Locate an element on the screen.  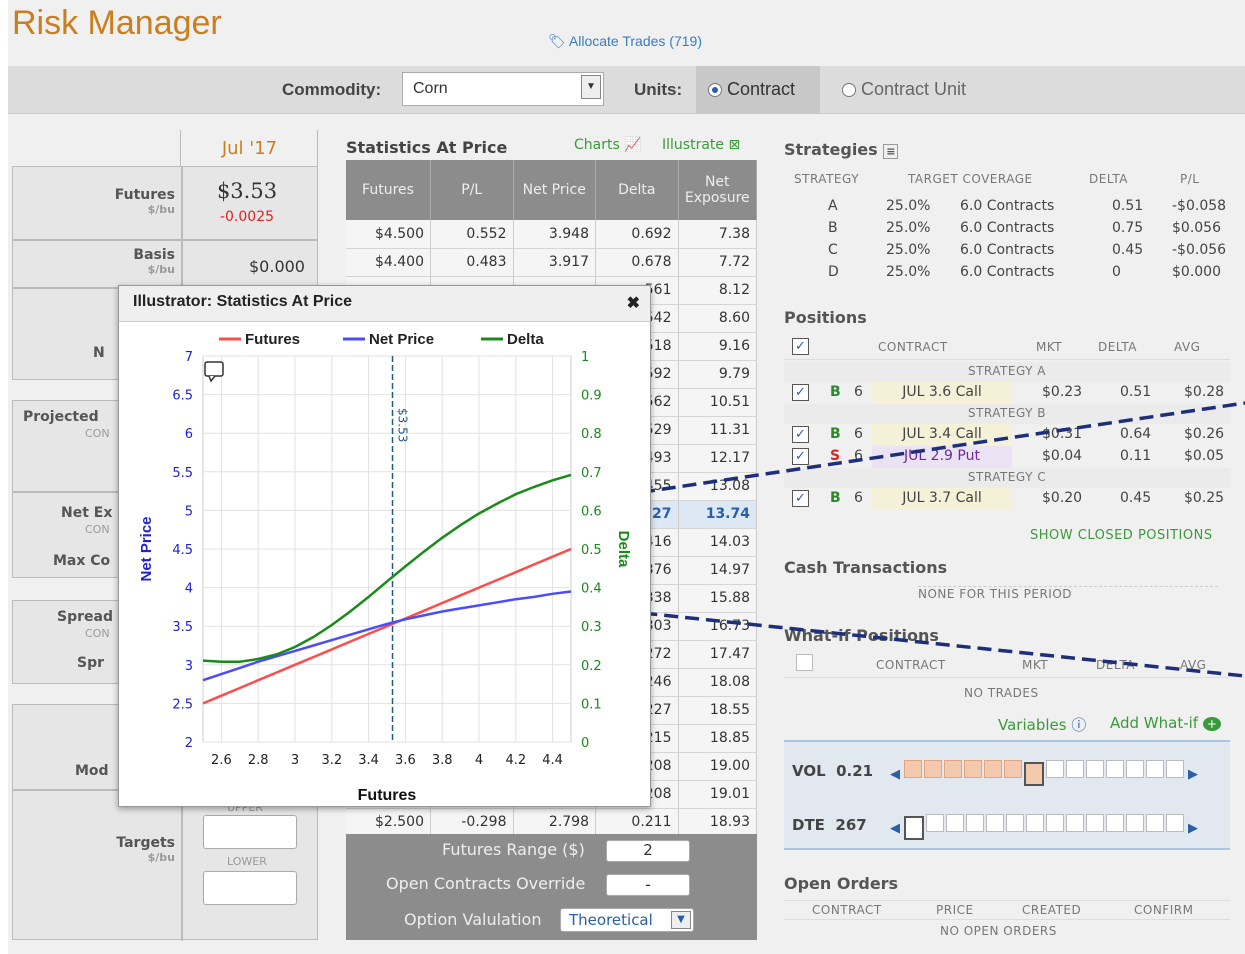
legend-label: Net Price is located at coordinates (401, 339).